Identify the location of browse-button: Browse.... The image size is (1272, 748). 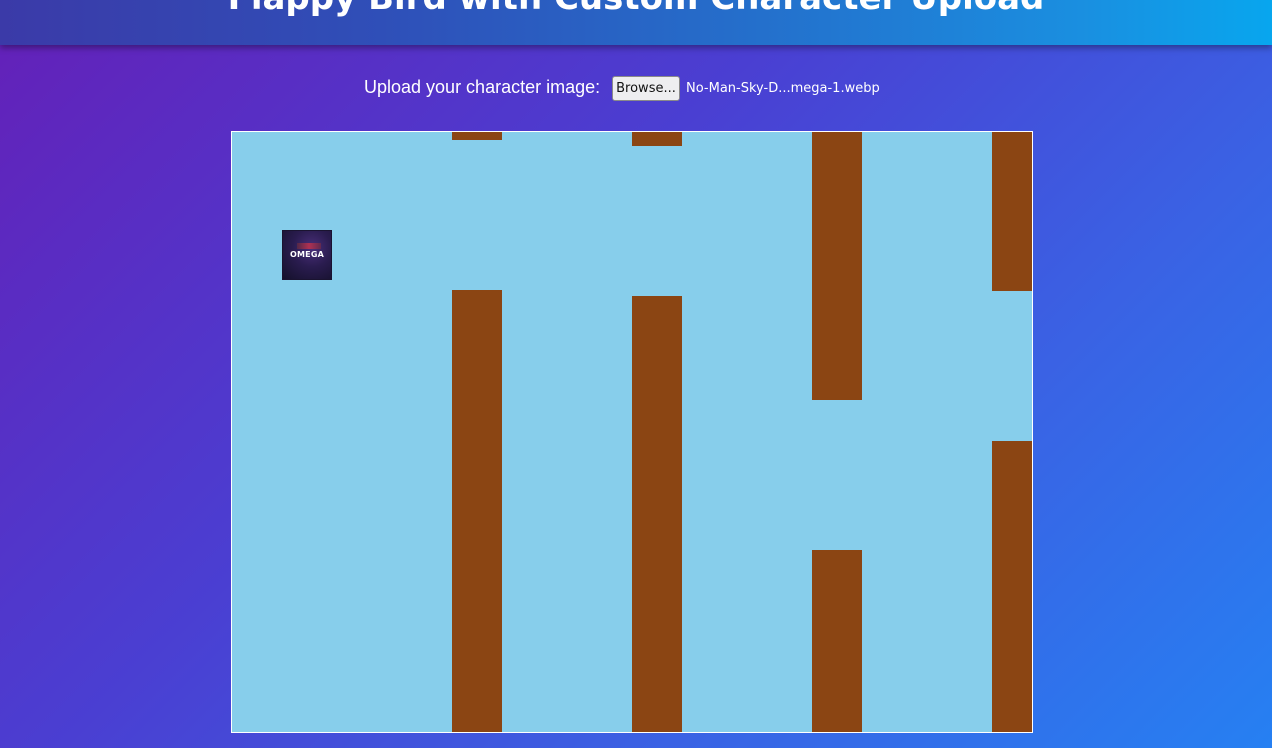
(646, 88).